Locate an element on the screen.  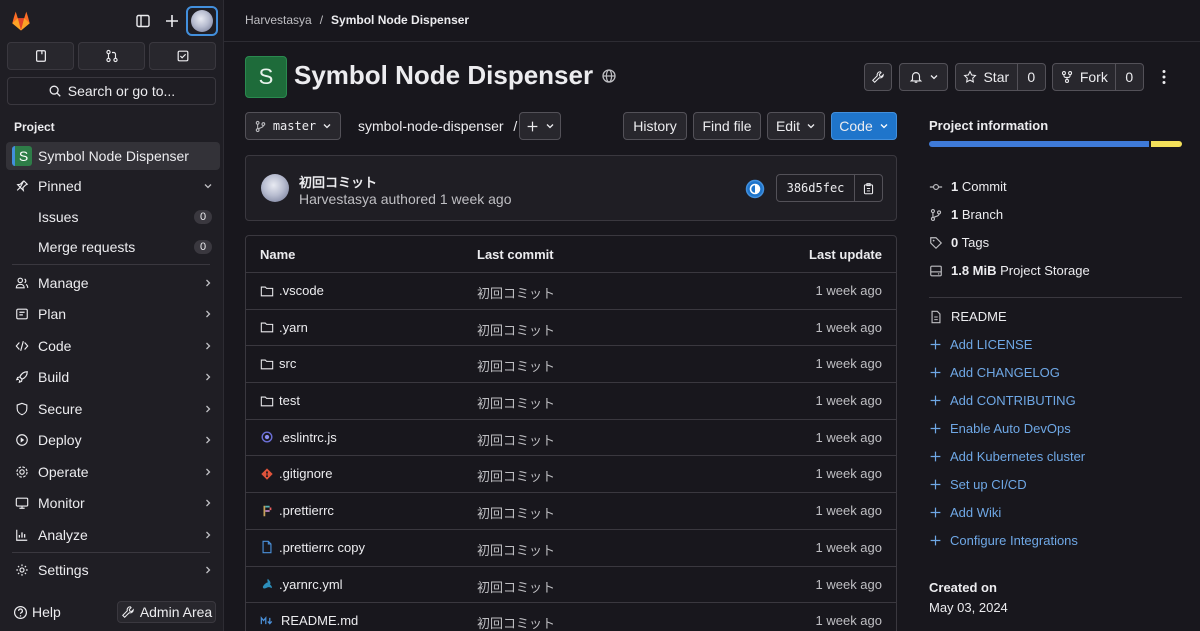
table-row: .yarnrc.yml 初回コミット 1 week ago is located at coordinates (571, 585).